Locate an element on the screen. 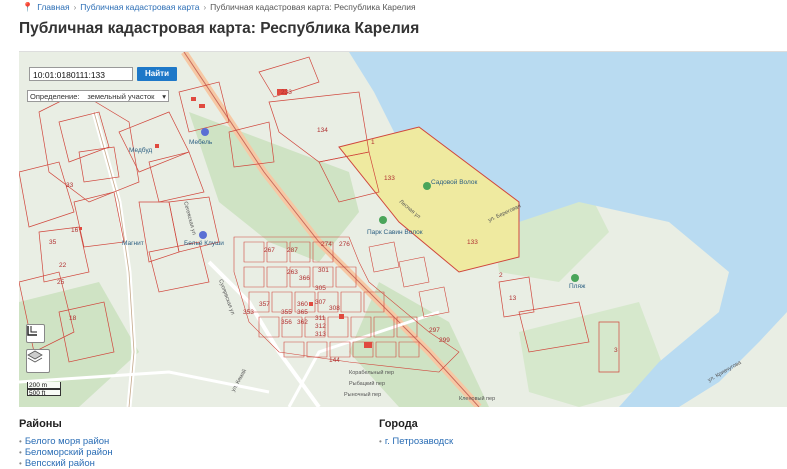 The height and width of the screenshot is (469, 787). parcel-label: 305 is located at coordinates (320, 288).